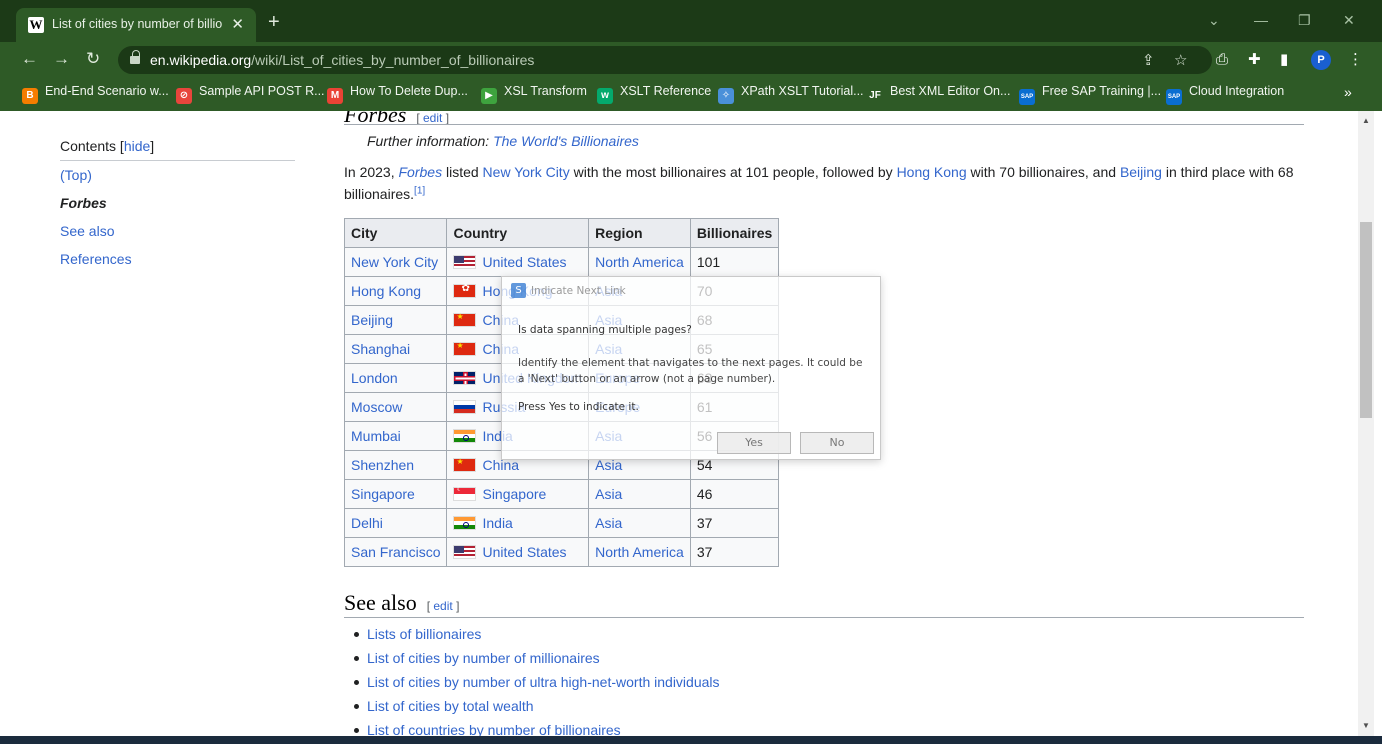 This screenshot has width=1382, height=744. What do you see at coordinates (274, 22) in the screenshot?
I see `new-tab-icon: +` at bounding box center [274, 22].